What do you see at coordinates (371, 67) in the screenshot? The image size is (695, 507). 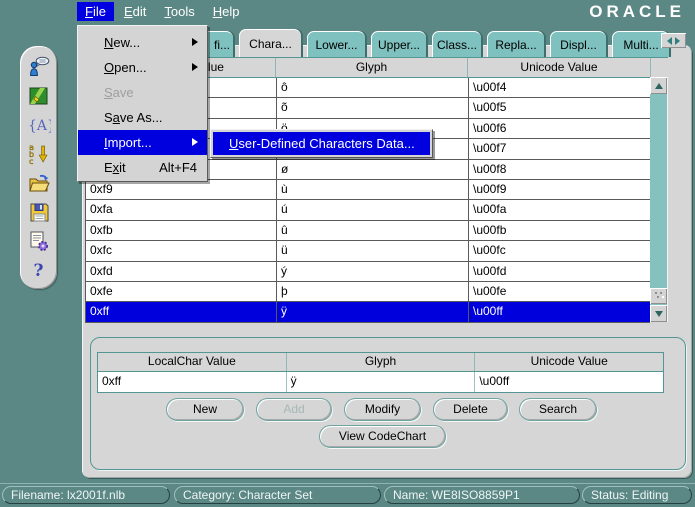 I see `header-glyph: Glyph` at bounding box center [371, 67].